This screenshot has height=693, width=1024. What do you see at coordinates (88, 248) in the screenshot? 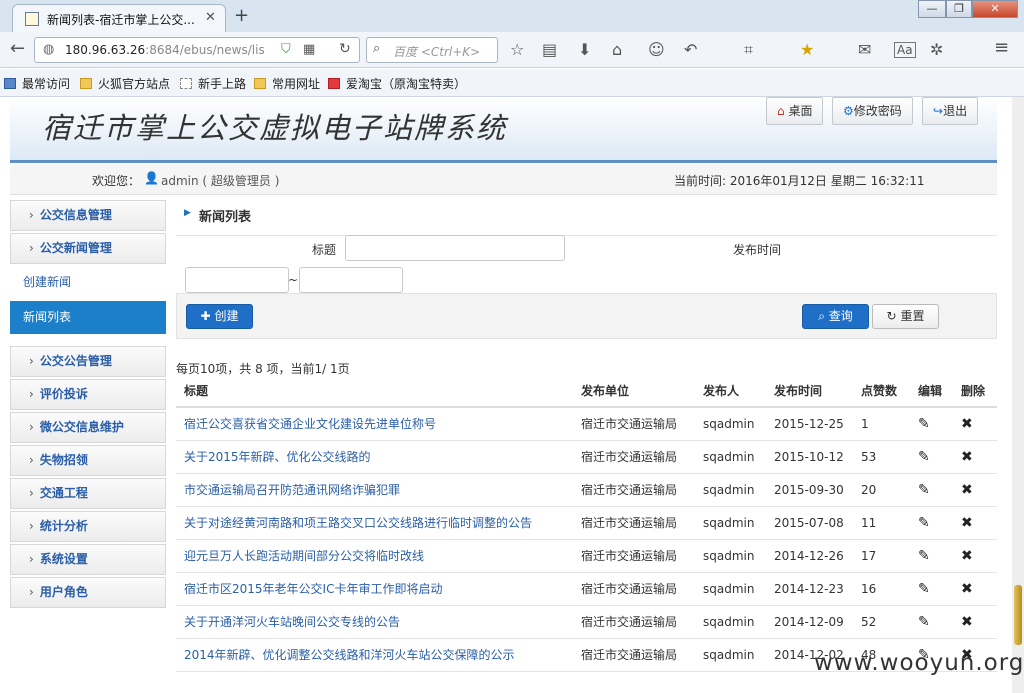
I see `sidebar-item-bus-news: › 公交新闻管理` at bounding box center [88, 248].